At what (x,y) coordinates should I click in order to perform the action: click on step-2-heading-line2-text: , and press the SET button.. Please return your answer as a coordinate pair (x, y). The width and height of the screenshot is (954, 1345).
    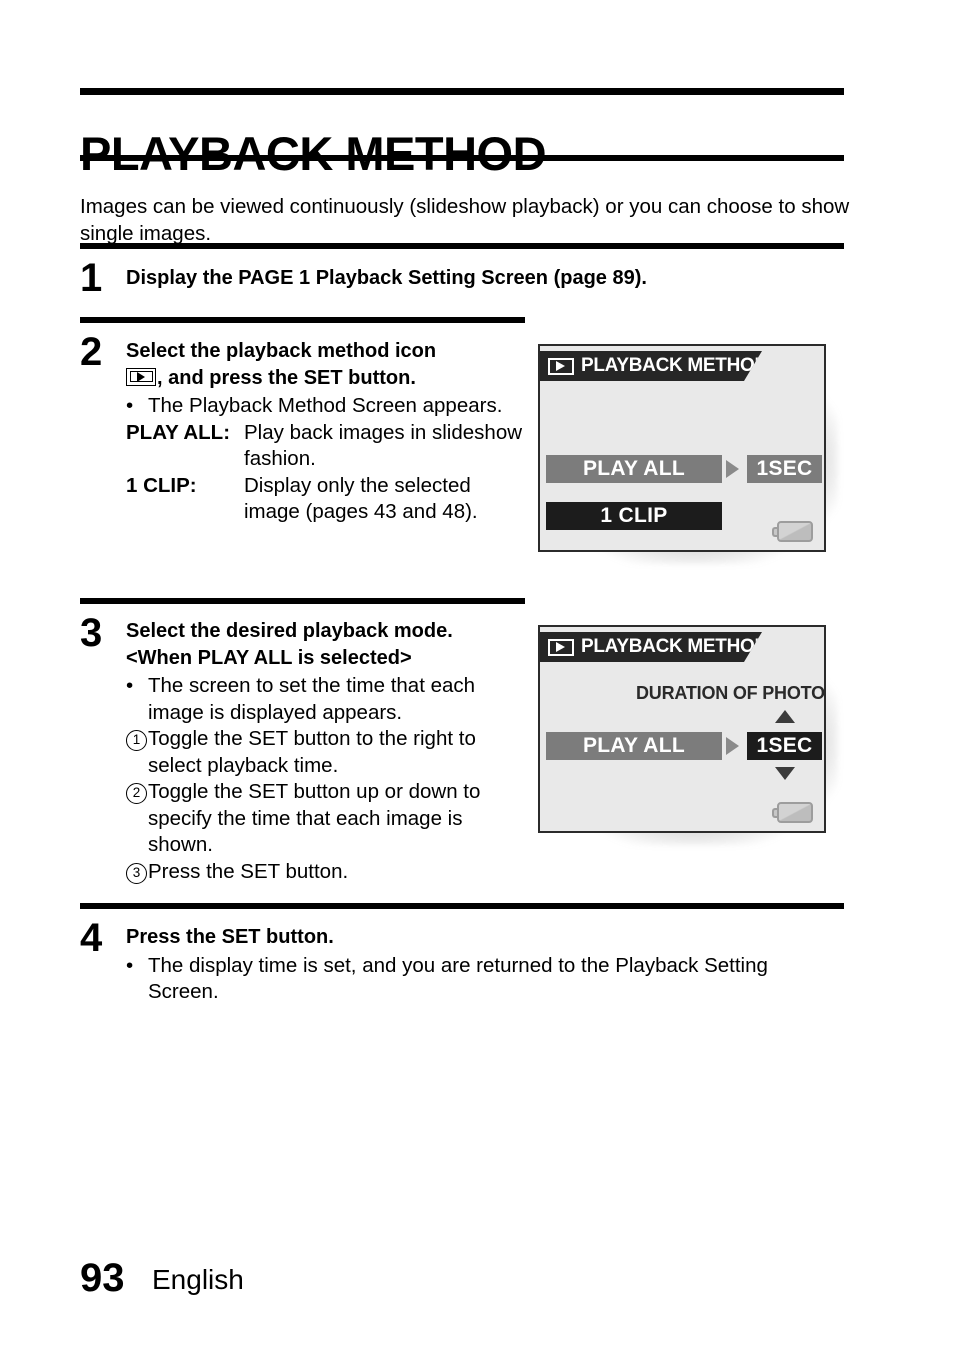
    Looking at the image, I should click on (286, 377).